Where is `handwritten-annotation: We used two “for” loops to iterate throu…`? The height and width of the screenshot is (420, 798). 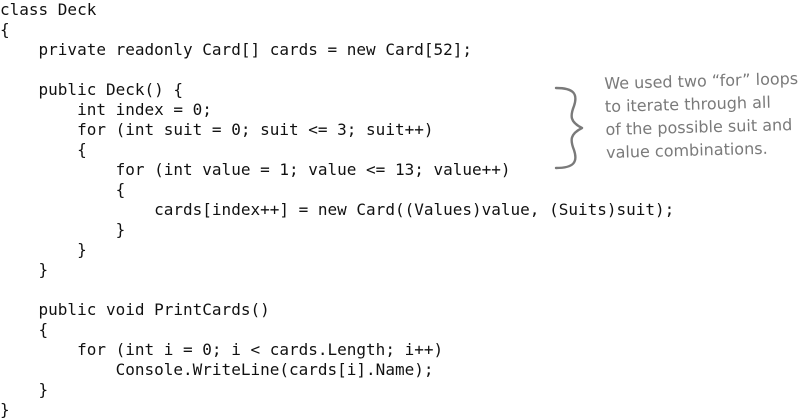 handwritten-annotation: We used two “for” loops to iterate throu… is located at coordinates (675, 123).